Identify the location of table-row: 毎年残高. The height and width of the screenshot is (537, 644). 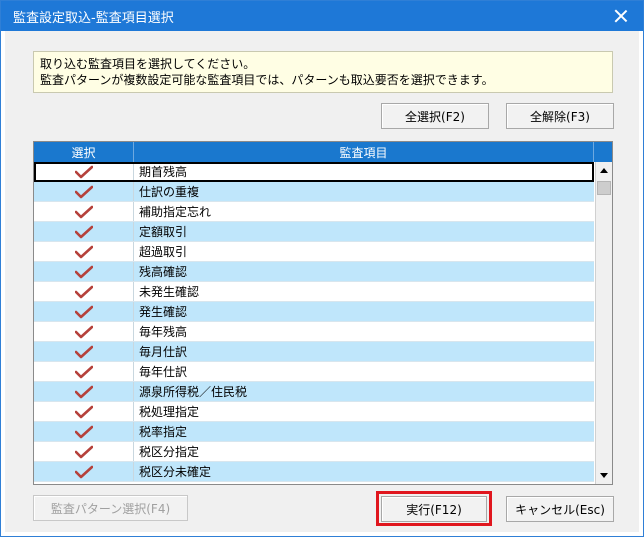
(314, 332).